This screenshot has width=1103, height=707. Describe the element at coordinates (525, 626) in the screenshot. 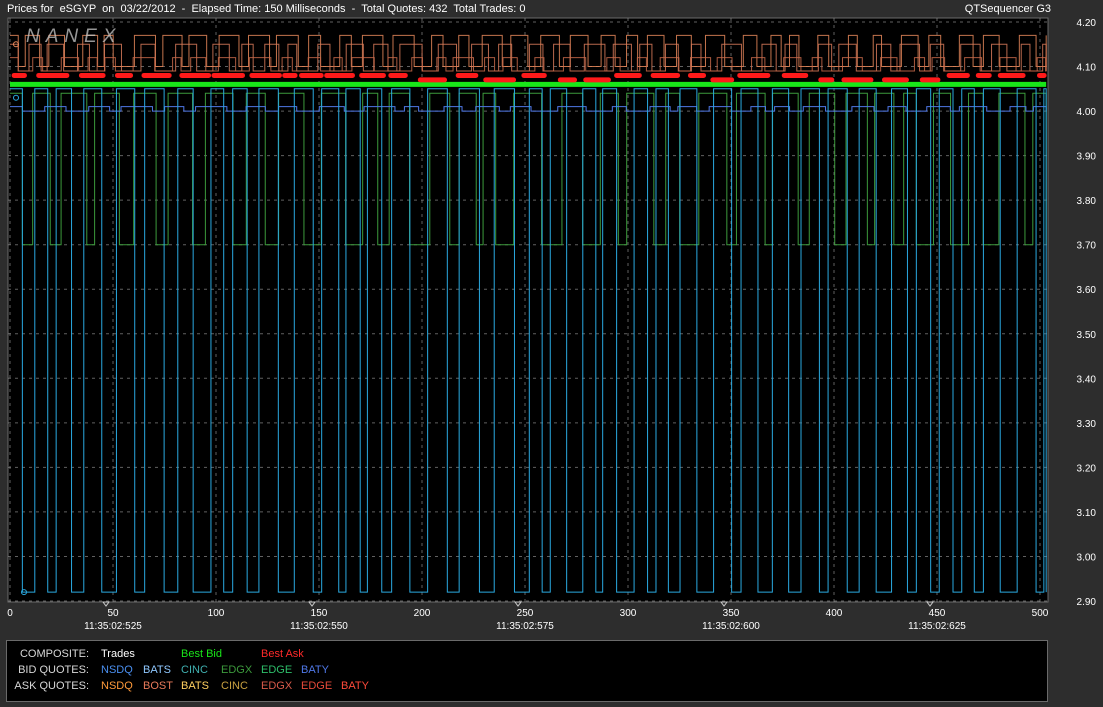

I see `time-label: 11:35:02:575` at that location.